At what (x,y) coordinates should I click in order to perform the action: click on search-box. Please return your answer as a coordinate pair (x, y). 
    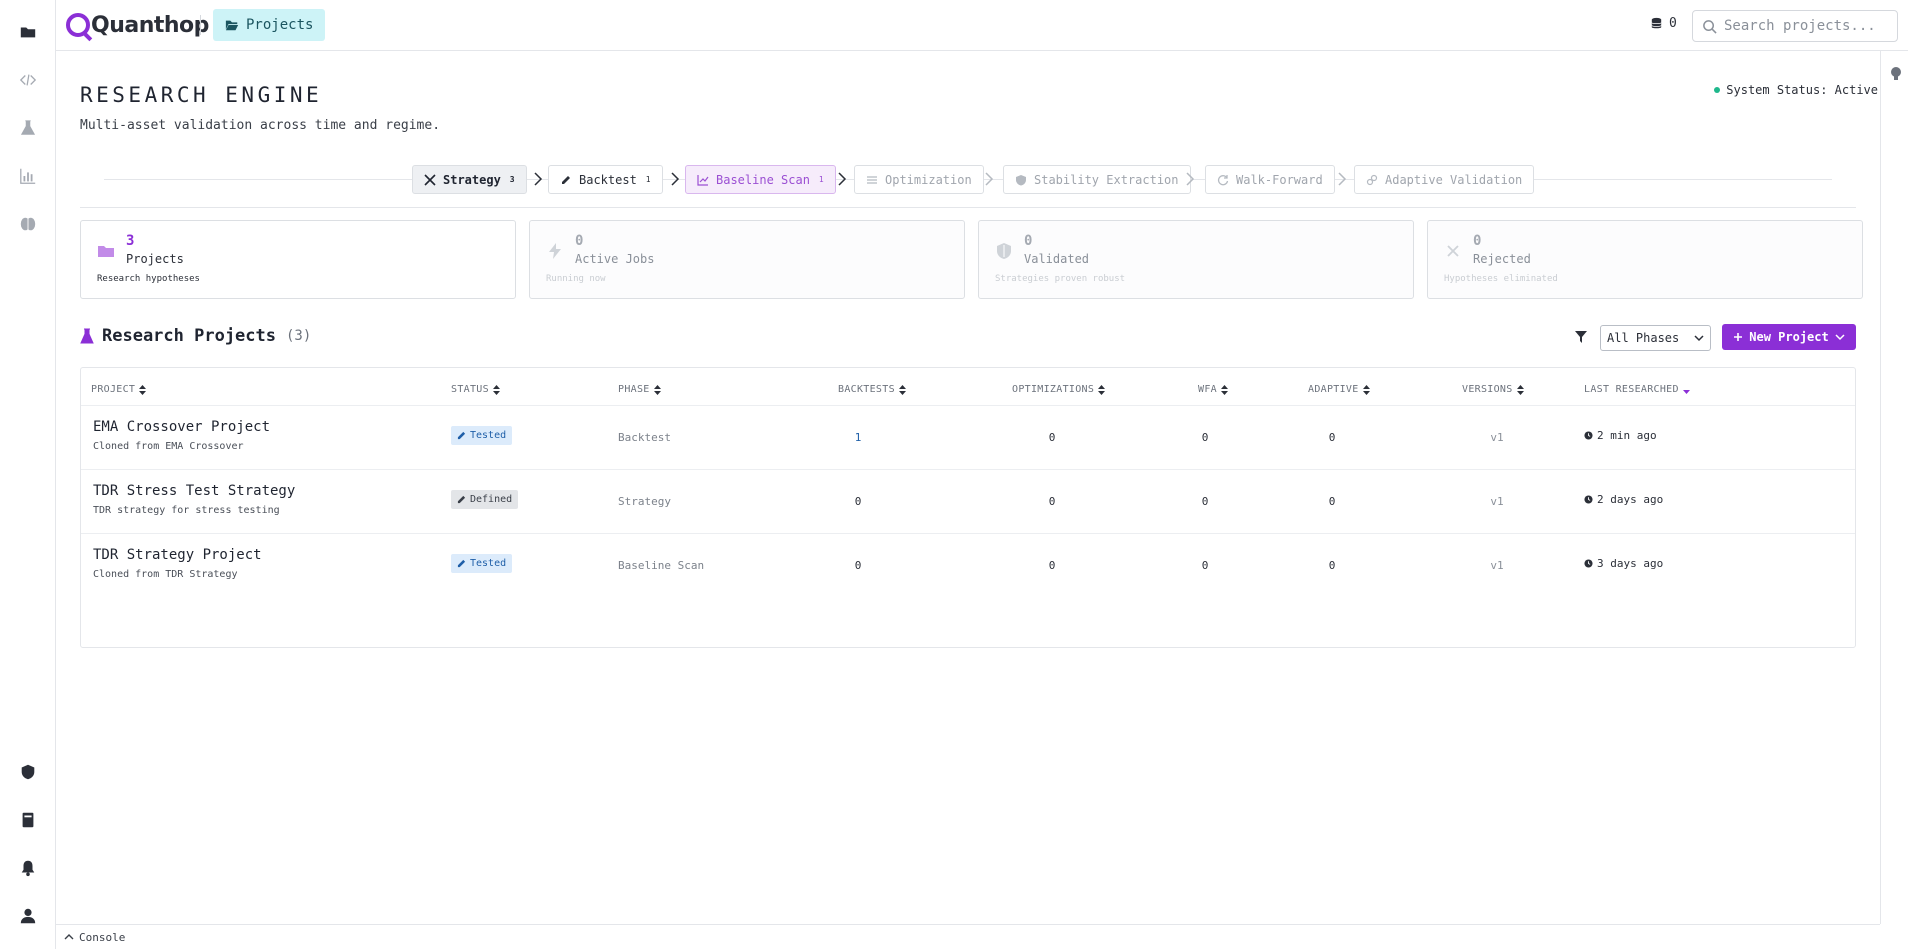
    Looking at the image, I should click on (1795, 26).